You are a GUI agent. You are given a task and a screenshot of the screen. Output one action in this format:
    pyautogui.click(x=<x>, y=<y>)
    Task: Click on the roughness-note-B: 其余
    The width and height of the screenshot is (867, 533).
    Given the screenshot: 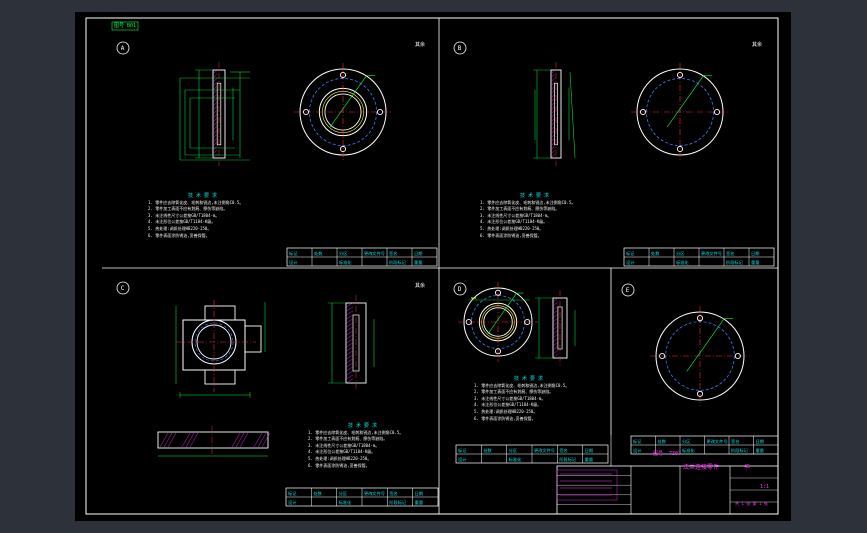 What is the action you would take?
    pyautogui.click(x=757, y=44)
    